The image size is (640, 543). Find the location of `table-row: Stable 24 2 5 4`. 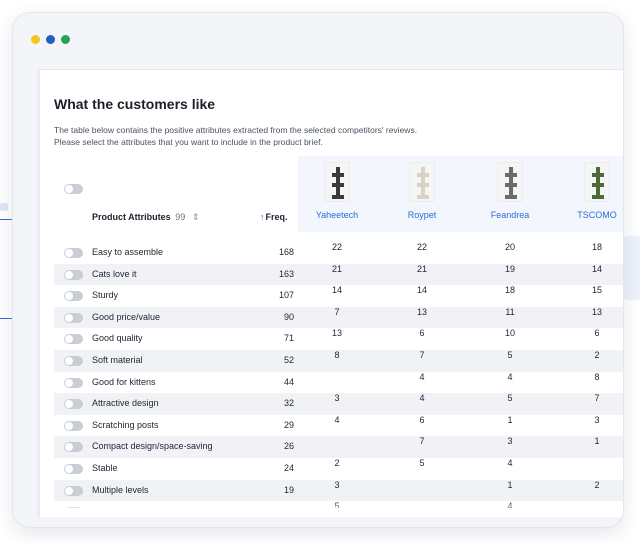

table-row: Stable 24 2 5 4 is located at coordinates (338, 468).